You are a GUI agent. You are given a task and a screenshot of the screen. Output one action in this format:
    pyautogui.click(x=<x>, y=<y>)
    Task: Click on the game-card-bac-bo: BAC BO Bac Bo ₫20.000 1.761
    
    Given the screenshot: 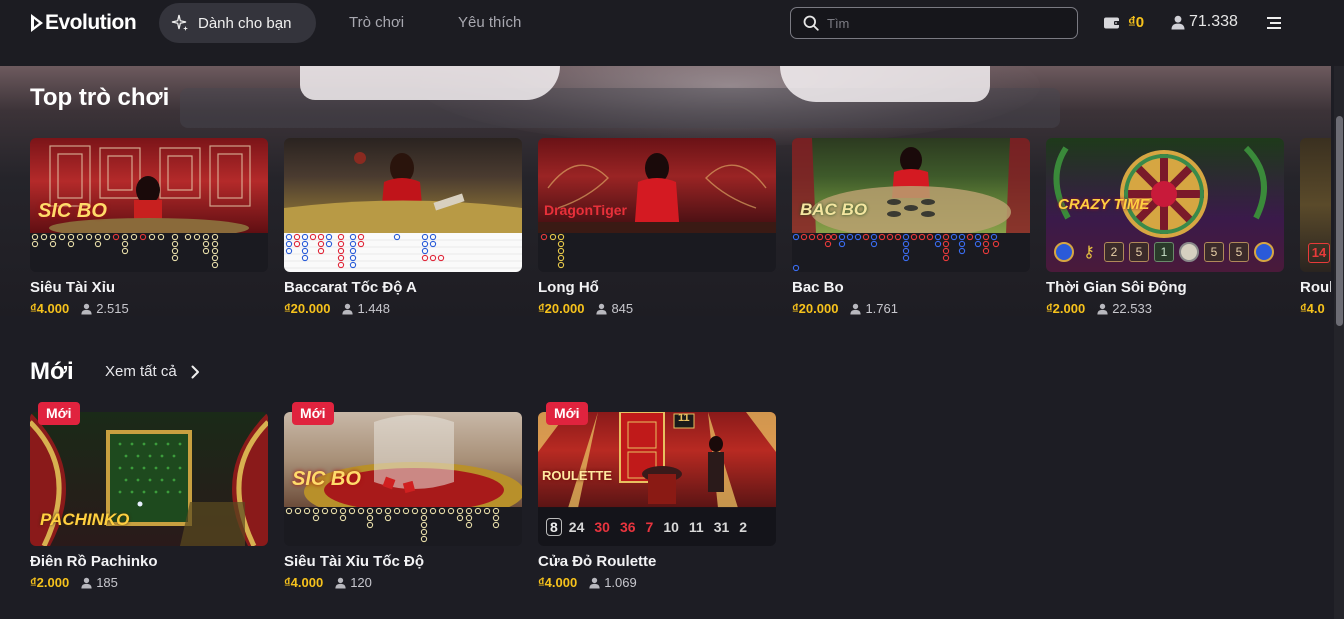 What is the action you would take?
    pyautogui.click(x=911, y=227)
    